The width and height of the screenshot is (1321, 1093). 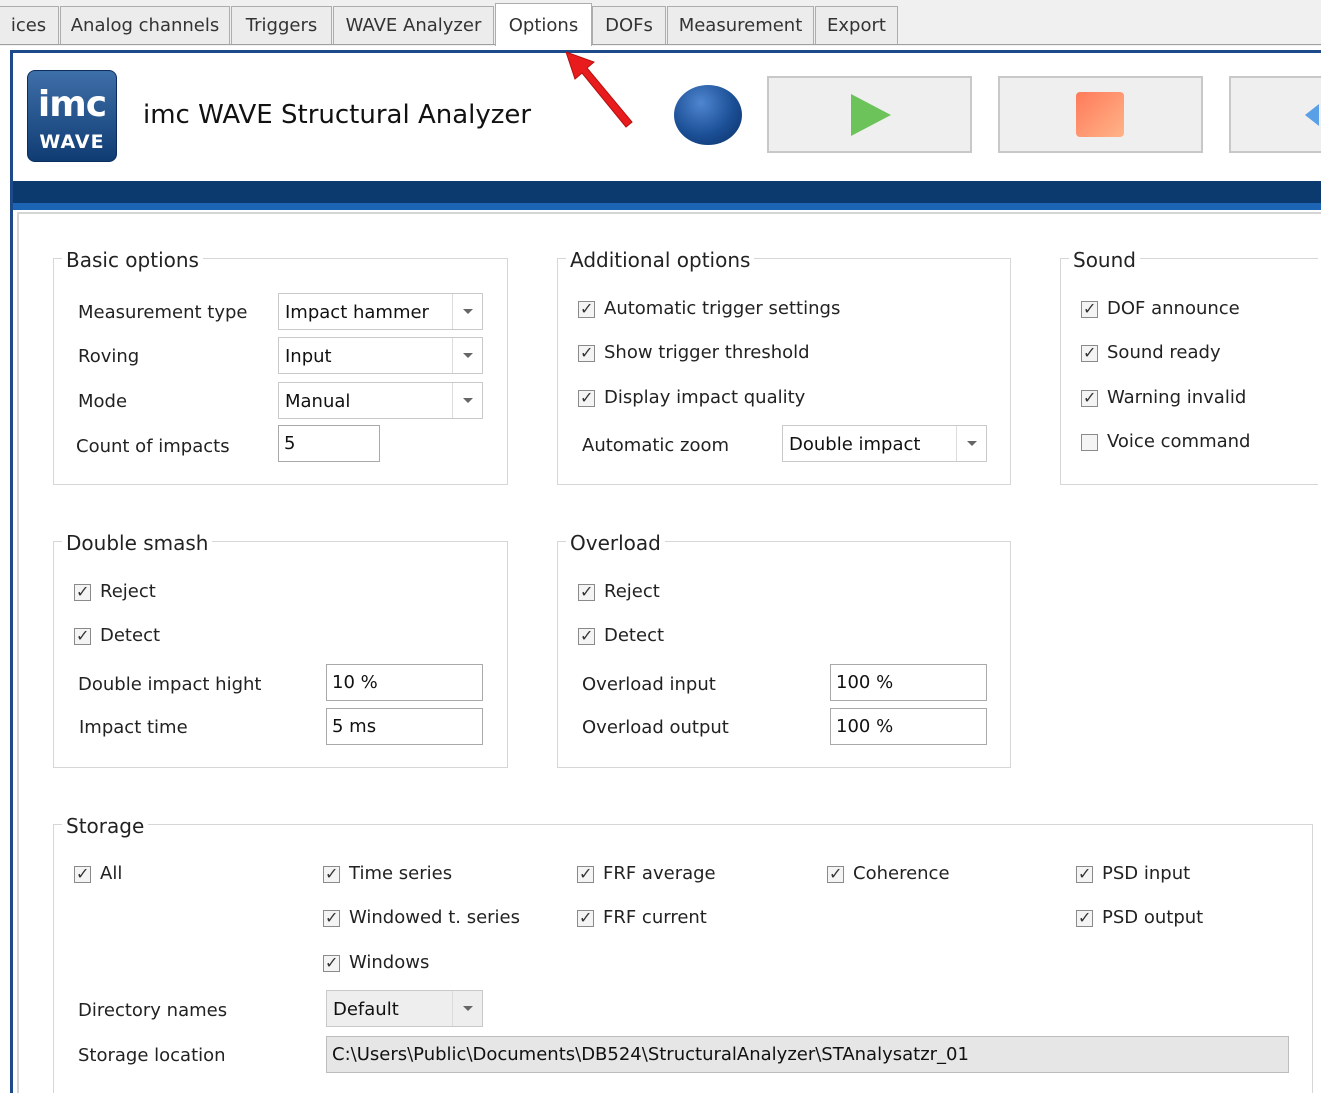 I want to click on frf-average-label: FRF average, so click(x=659, y=873).